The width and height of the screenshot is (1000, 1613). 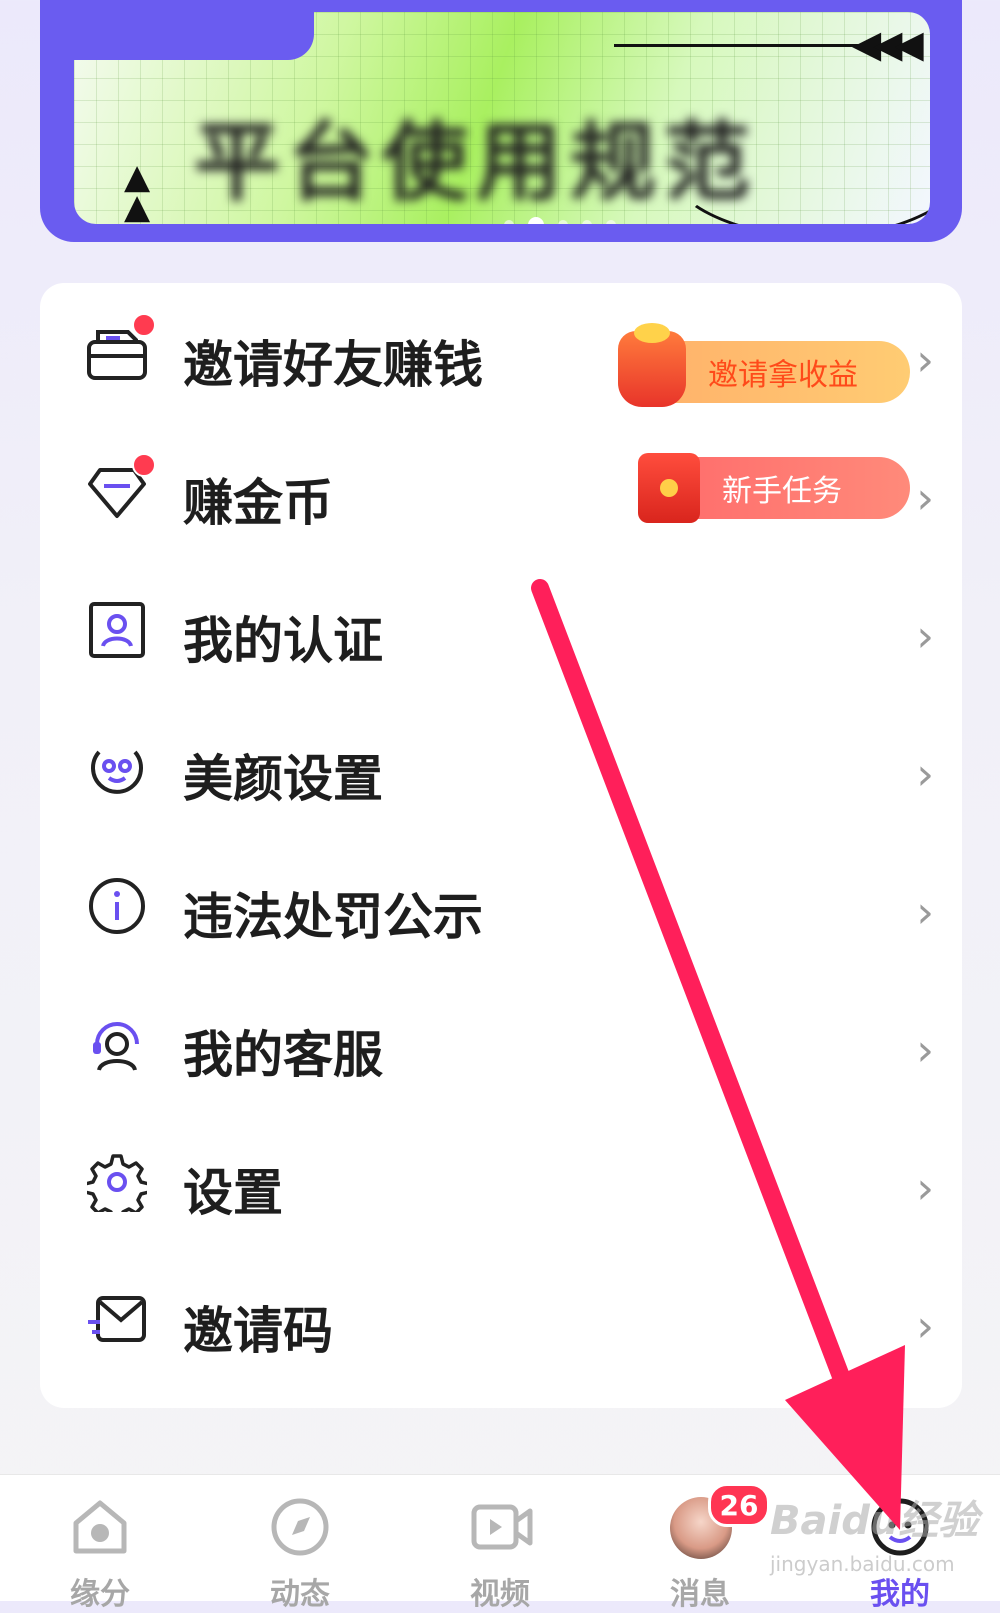 I want to click on banner-notch, so click(x=194, y=30).